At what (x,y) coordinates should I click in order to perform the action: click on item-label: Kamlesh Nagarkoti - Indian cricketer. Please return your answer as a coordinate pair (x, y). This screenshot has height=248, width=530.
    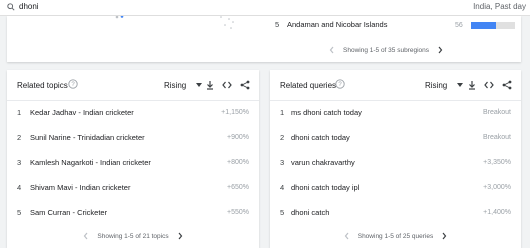
    Looking at the image, I should click on (90, 162).